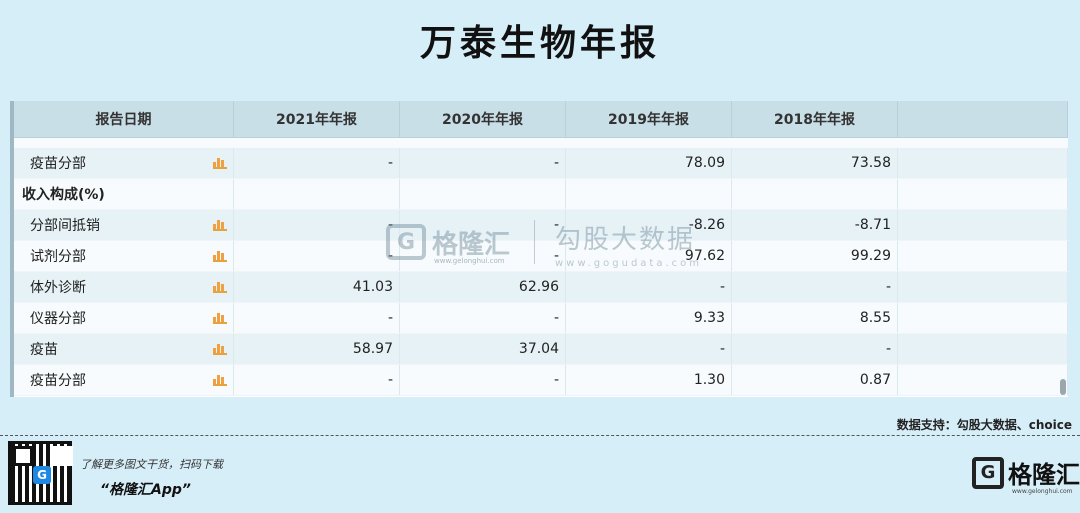 The height and width of the screenshot is (513, 1080). Describe the element at coordinates (815, 119) in the screenshot. I see `col-header-2018: 2018年年报` at that location.